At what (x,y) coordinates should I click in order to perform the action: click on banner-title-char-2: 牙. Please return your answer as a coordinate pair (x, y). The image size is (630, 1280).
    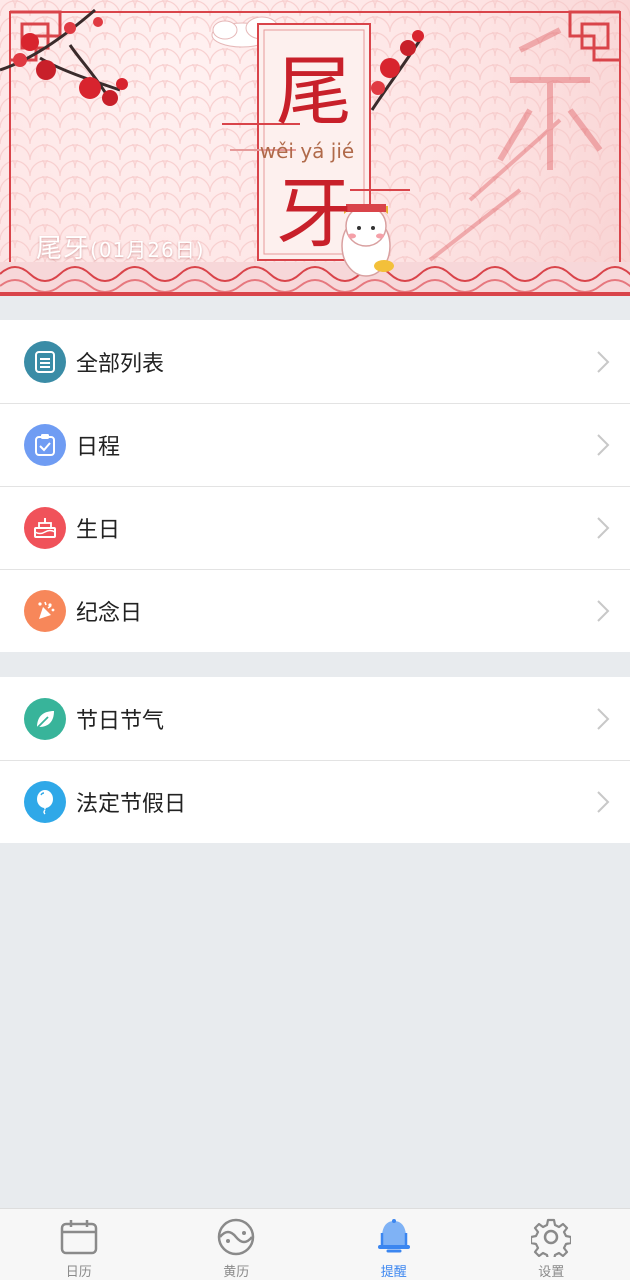
    Looking at the image, I should click on (314, 213).